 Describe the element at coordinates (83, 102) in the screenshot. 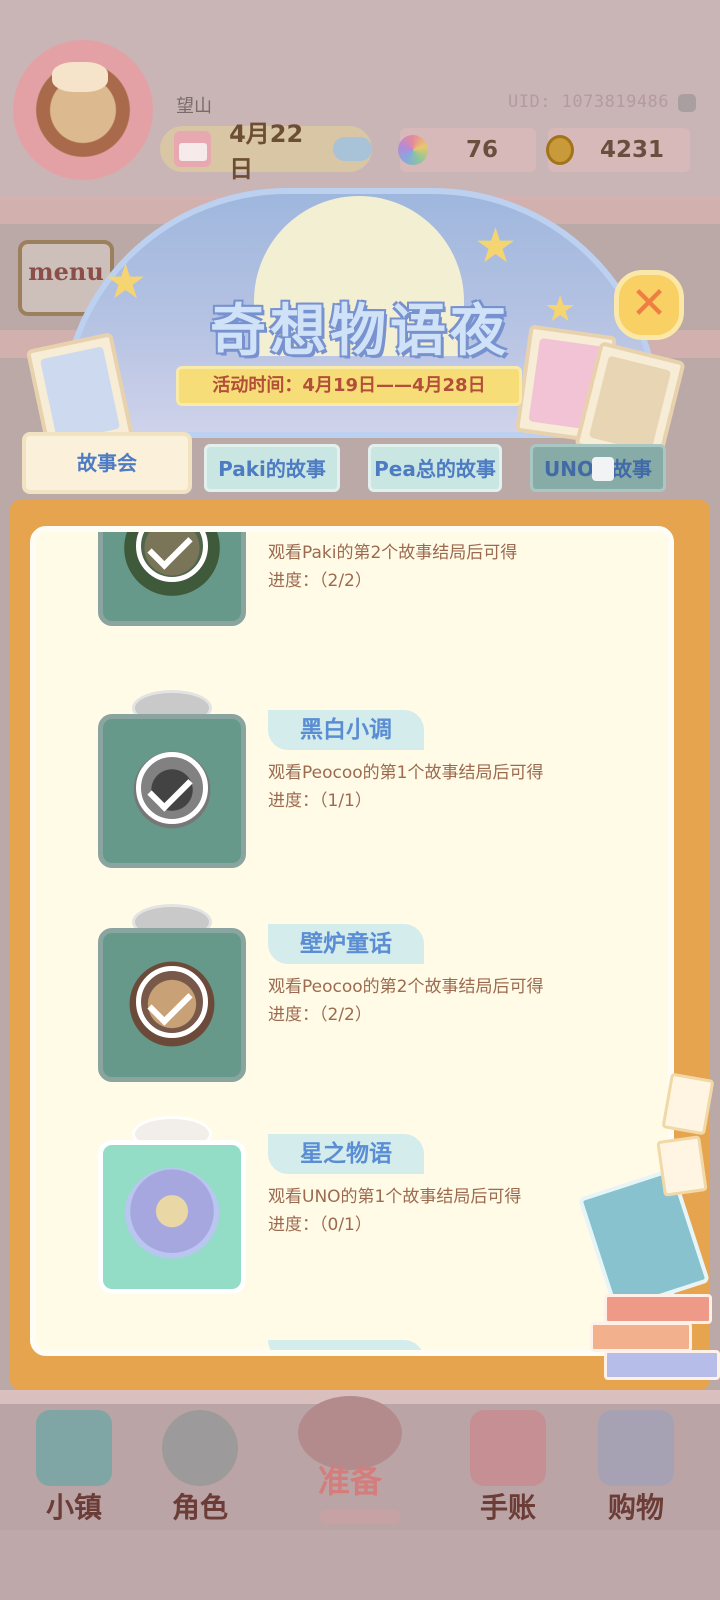

I see `player-avatar` at that location.